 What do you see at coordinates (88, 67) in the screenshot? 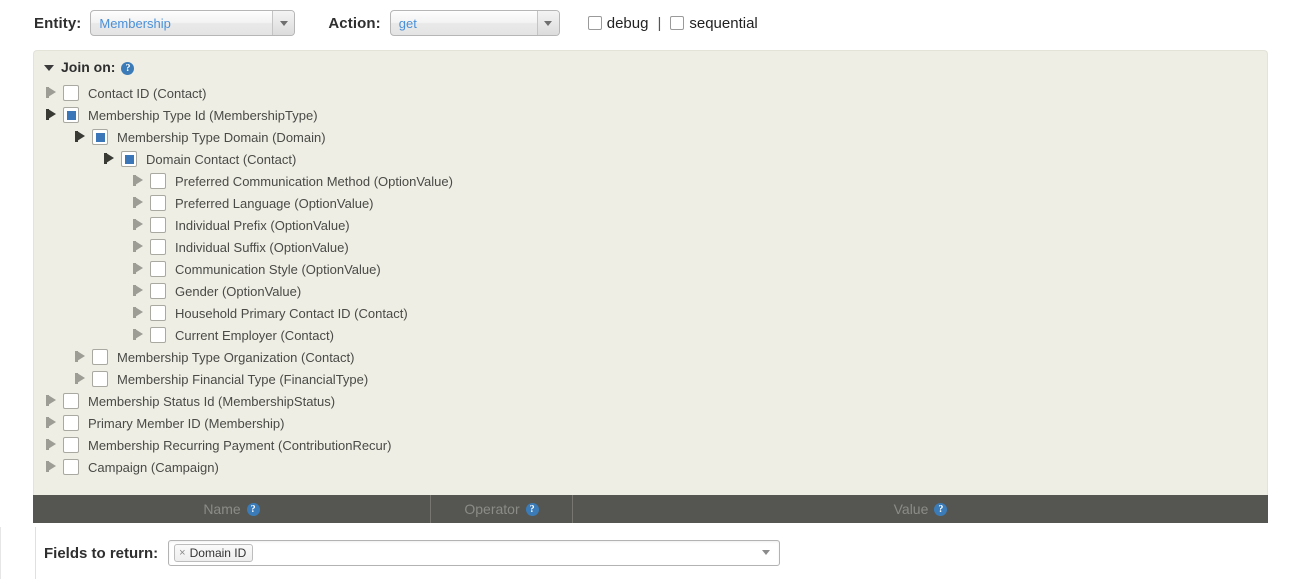
I see `join-on-title: Join on:` at bounding box center [88, 67].